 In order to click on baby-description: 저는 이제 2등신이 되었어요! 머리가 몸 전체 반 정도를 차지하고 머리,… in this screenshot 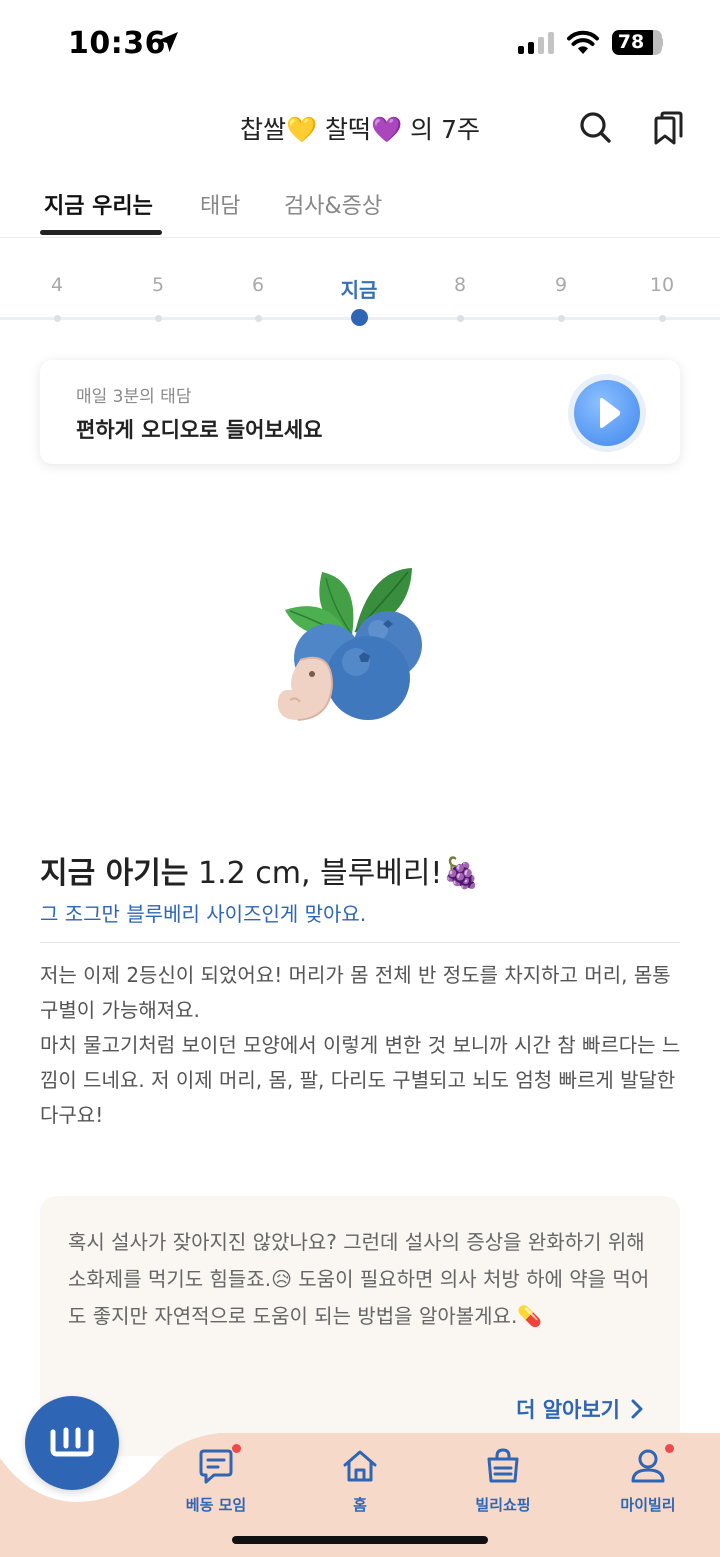, I will do `click(360, 1045)`.